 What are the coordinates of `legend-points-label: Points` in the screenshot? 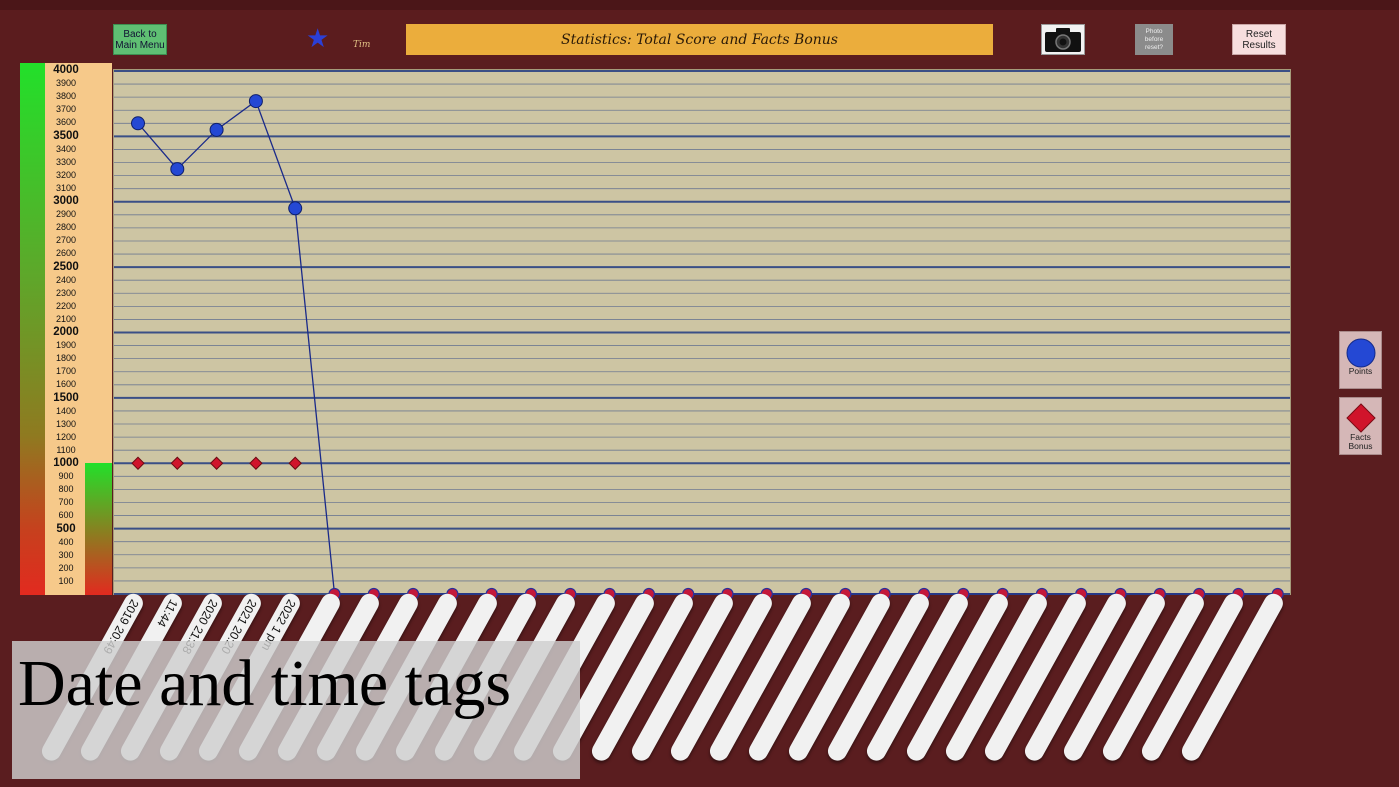 It's located at (1360, 371).